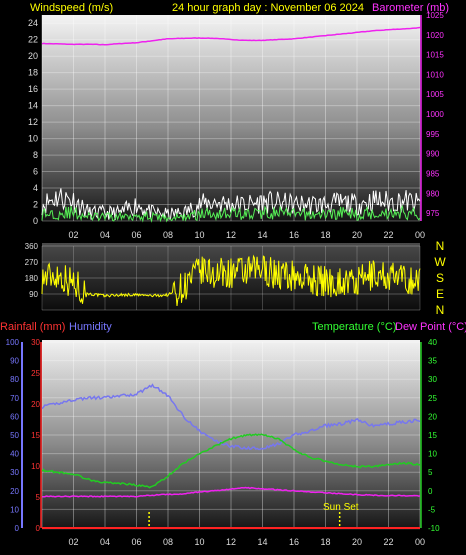 Image resolution: width=466 pixels, height=555 pixels. What do you see at coordinates (35, 466) in the screenshot?
I see `y-tick-label-rainfall: 10` at bounding box center [35, 466].